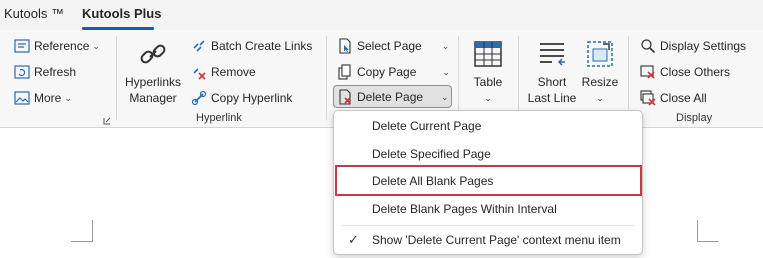  Describe the element at coordinates (552, 82) in the screenshot. I see `short-last-line-label-1: Short` at that location.